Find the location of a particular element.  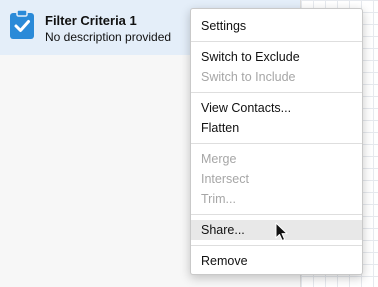

filter-description: No description provided is located at coordinates (108, 37).